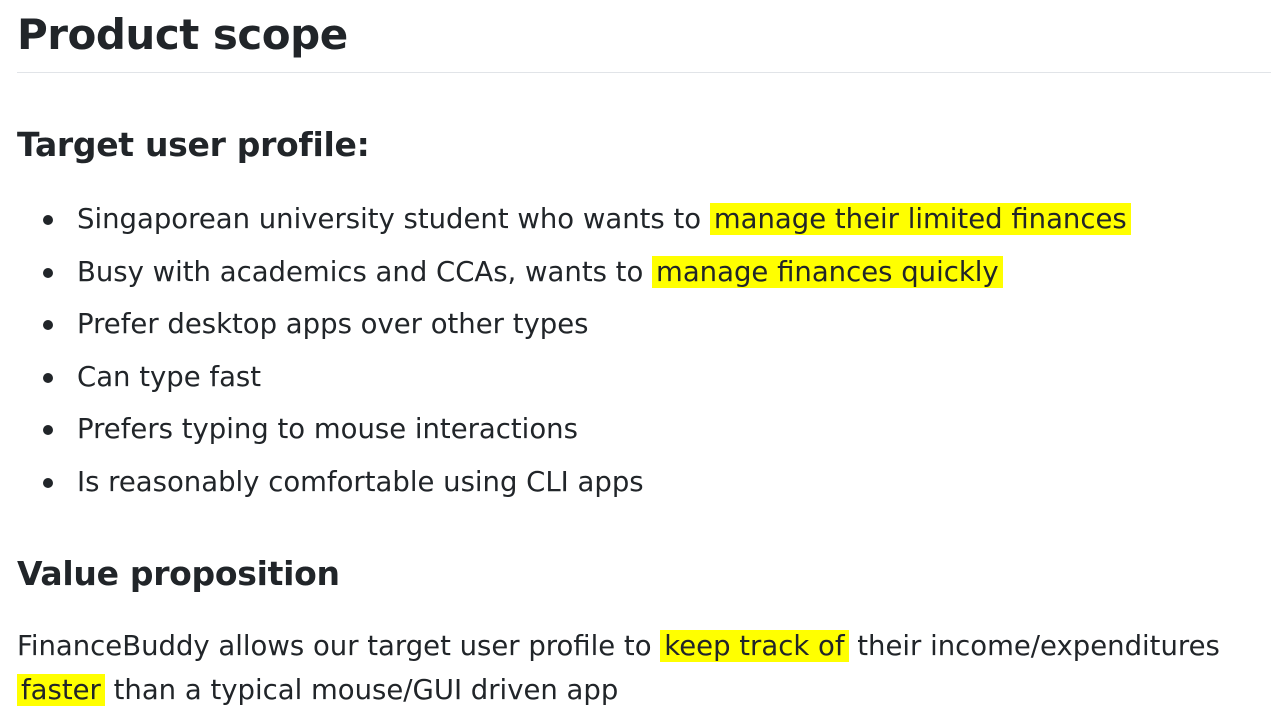  Describe the element at coordinates (327, 429) in the screenshot. I see `list-item-text: Prefers typing to mouse interactions` at that location.